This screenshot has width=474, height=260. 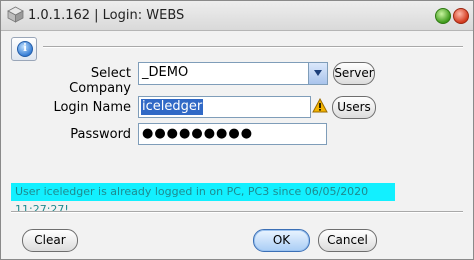 What do you see at coordinates (165, 72) in the screenshot?
I see `company-select-value: _DEMO` at bounding box center [165, 72].